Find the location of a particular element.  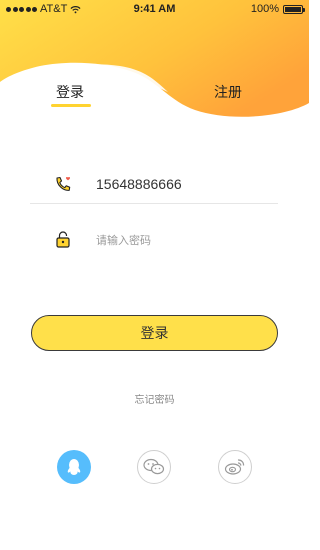

weibo-login-button is located at coordinates (235, 467).